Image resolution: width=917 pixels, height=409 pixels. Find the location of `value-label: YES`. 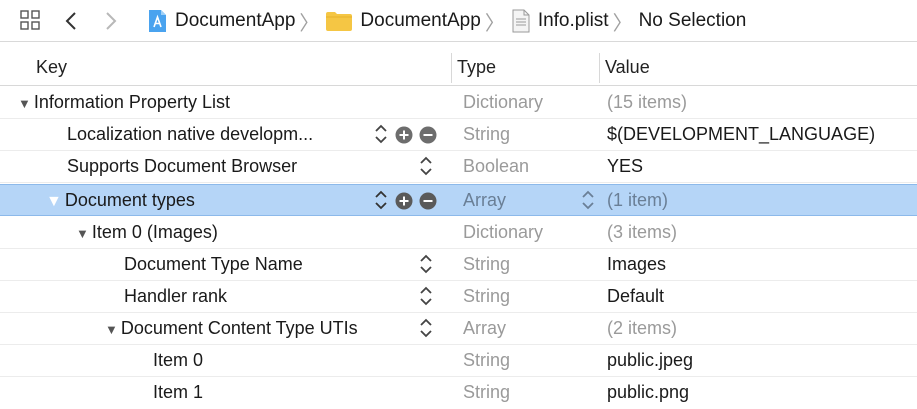

value-label: YES is located at coordinates (625, 166).